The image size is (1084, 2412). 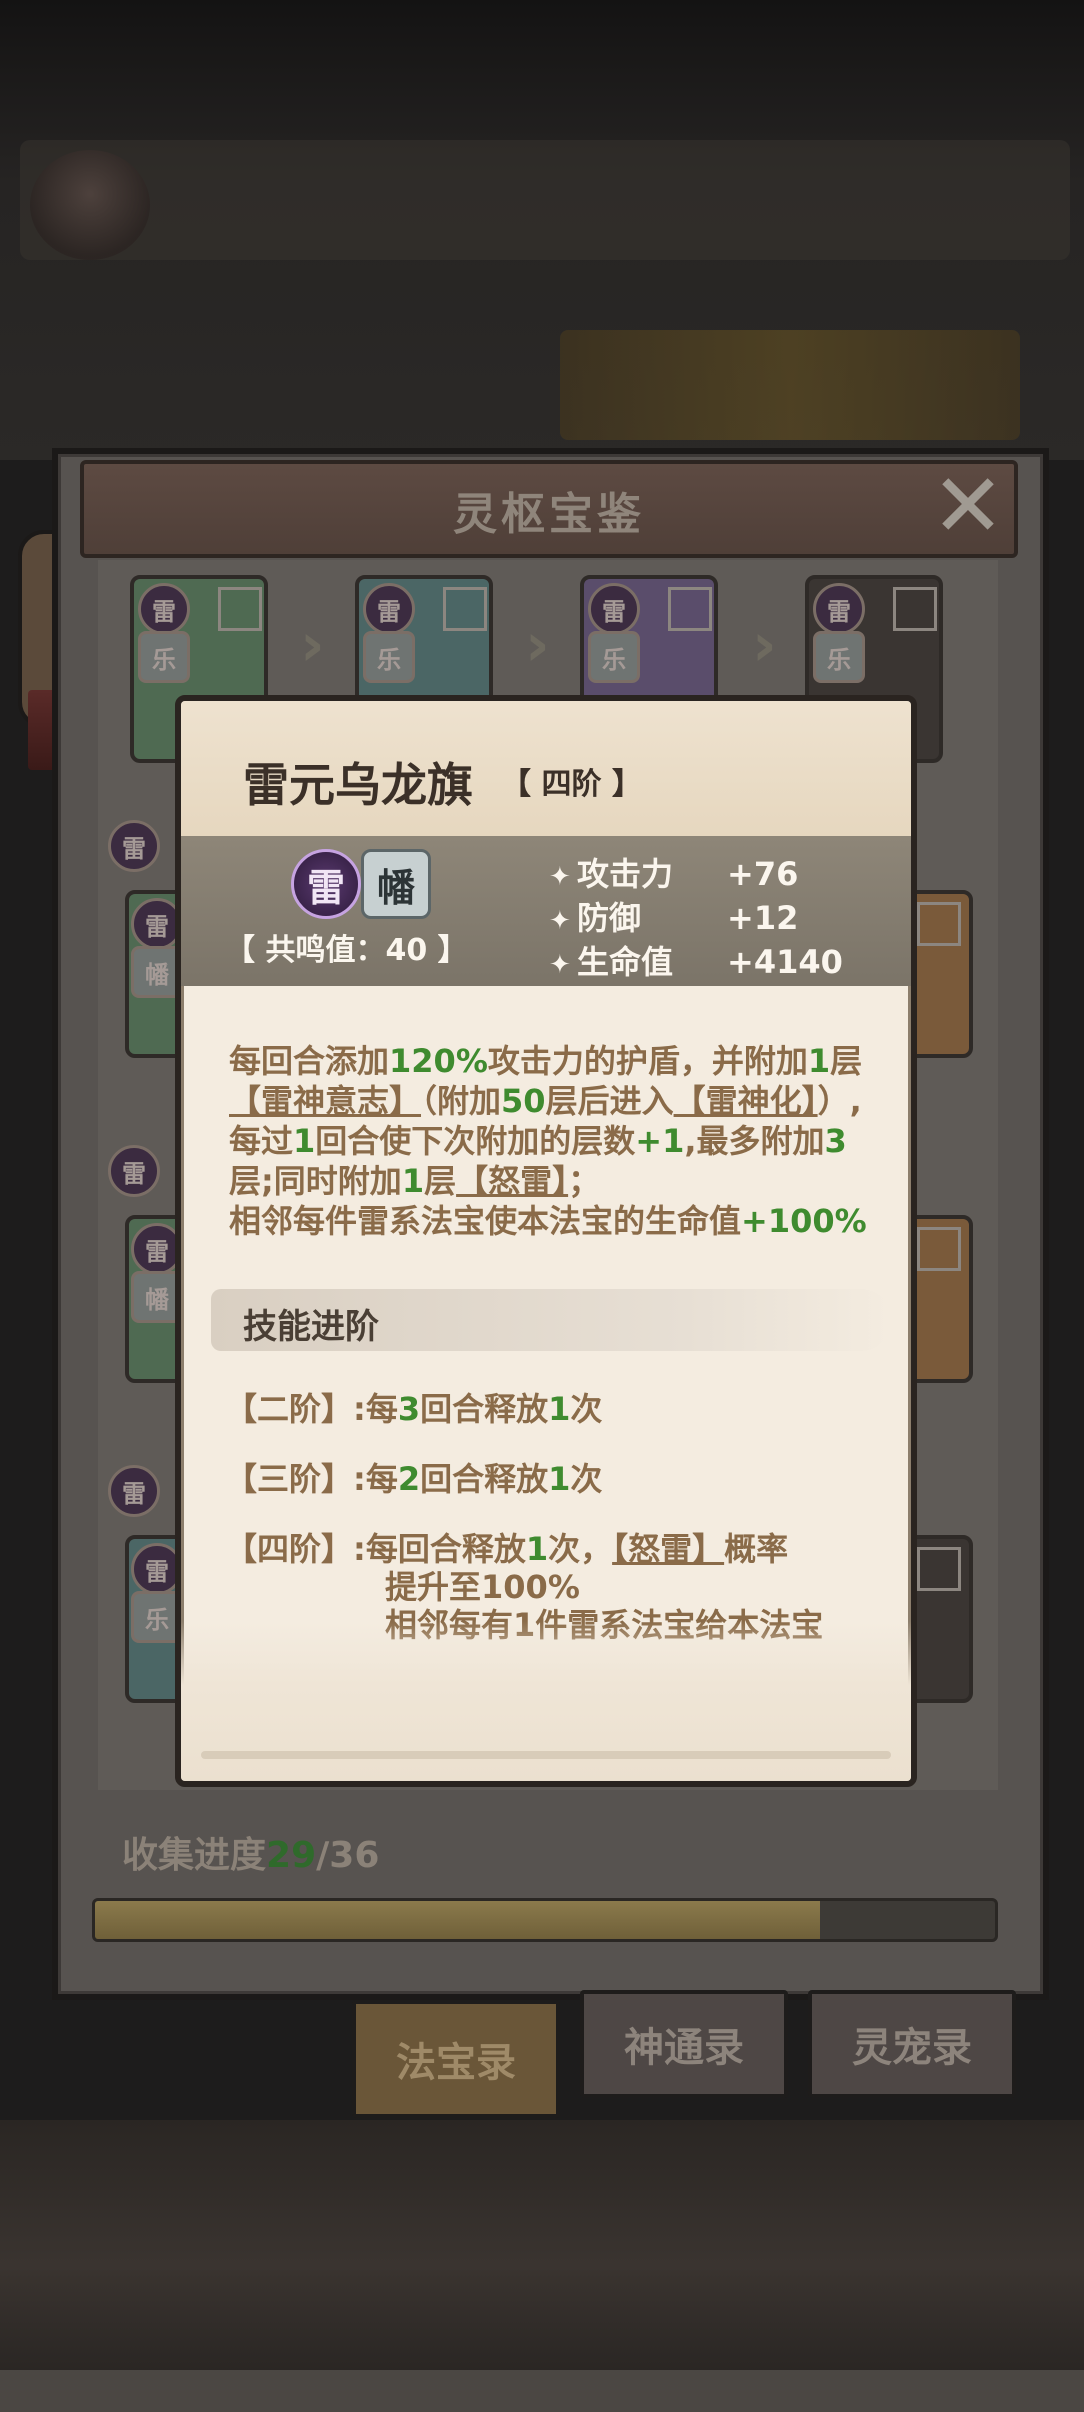 I want to click on stat-value: +12, so click(x=763, y=918).